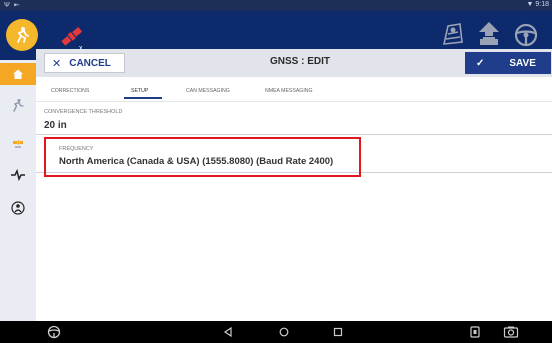 This screenshot has height=343, width=552. What do you see at coordinates (22, 35) in the screenshot?
I see `logo-icon` at bounding box center [22, 35].